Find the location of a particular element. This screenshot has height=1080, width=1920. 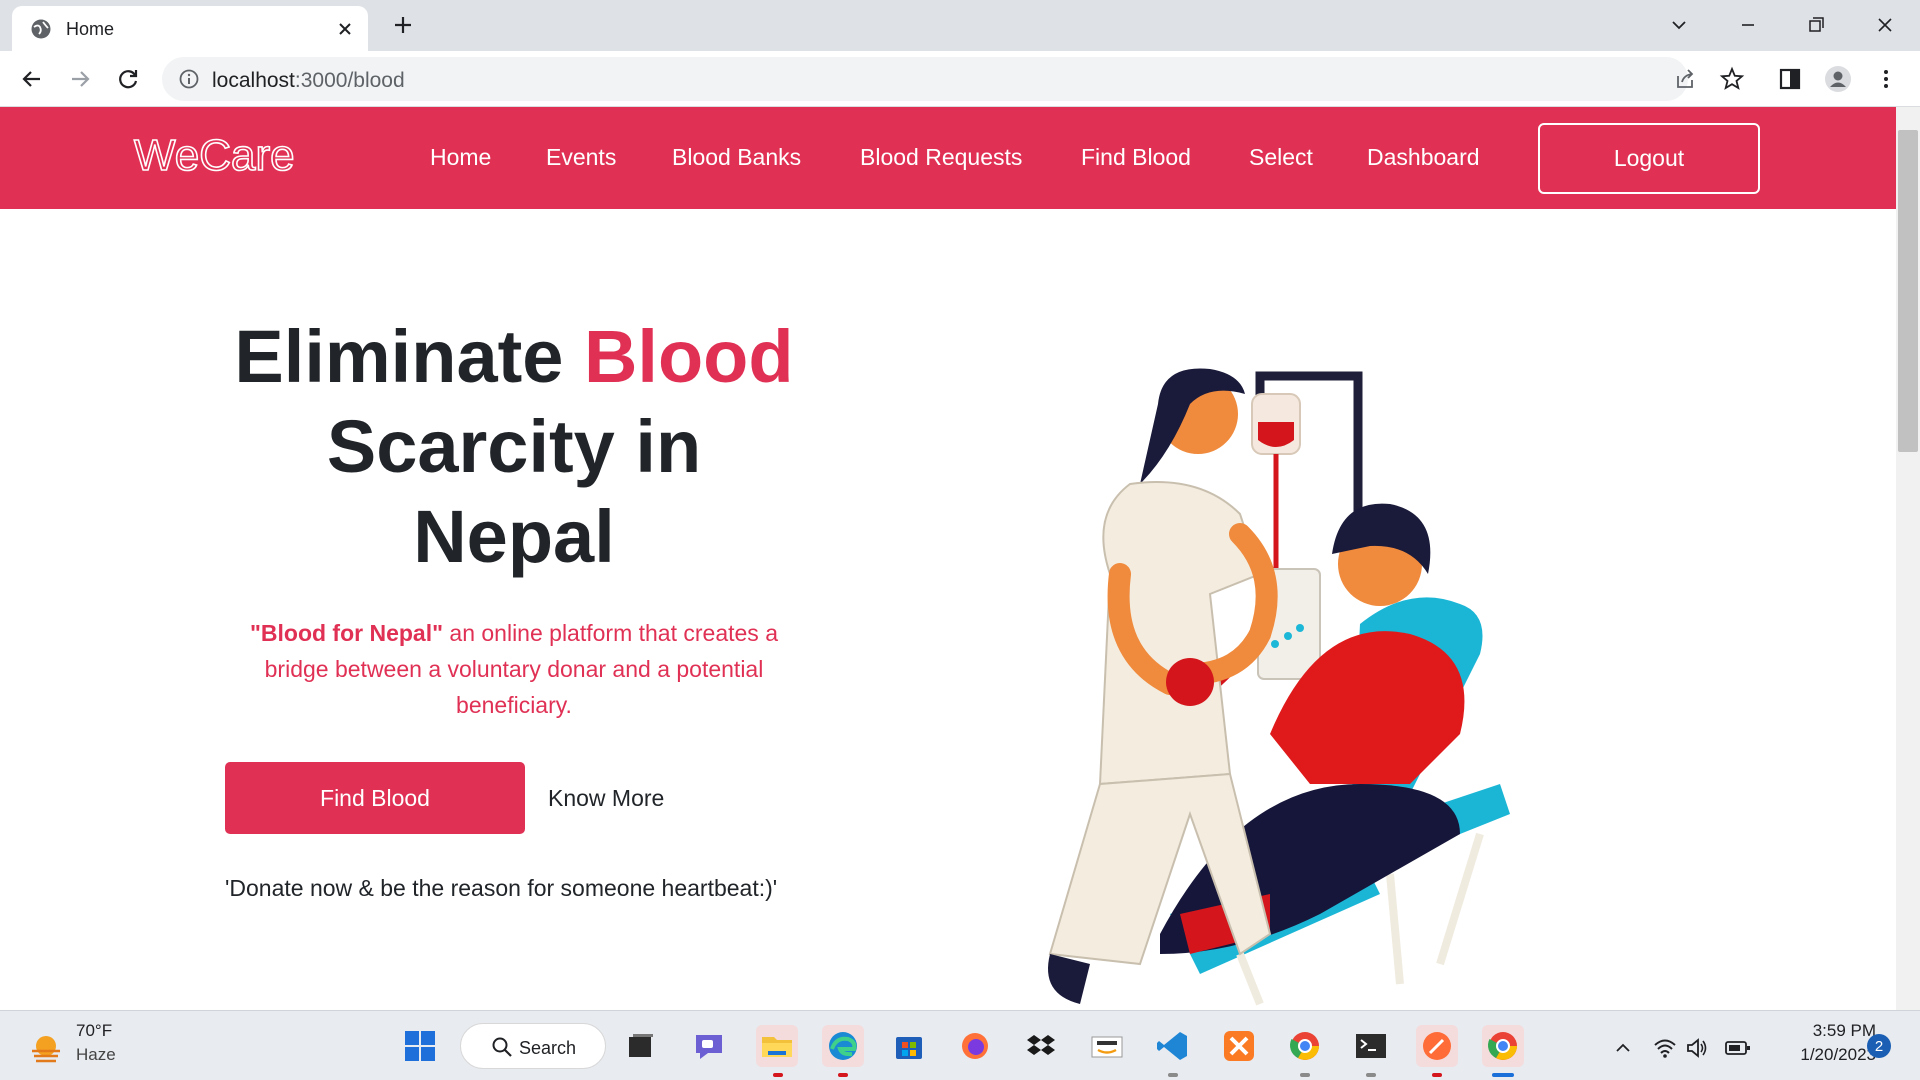

taskbar-search: Search is located at coordinates (533, 1046).